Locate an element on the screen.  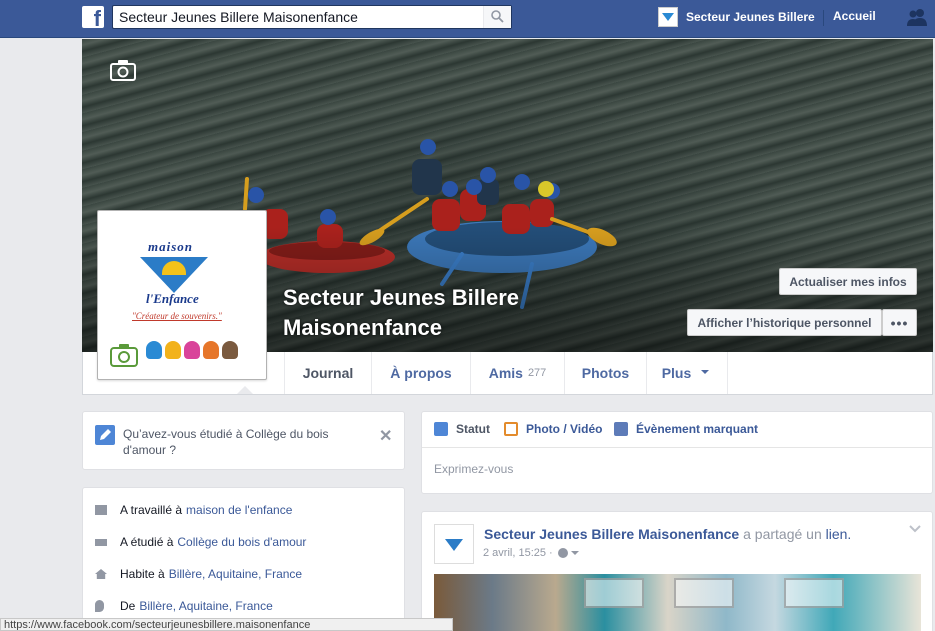
about-education: A étudié à Collège du bois d'amour is located at coordinates (200, 542).